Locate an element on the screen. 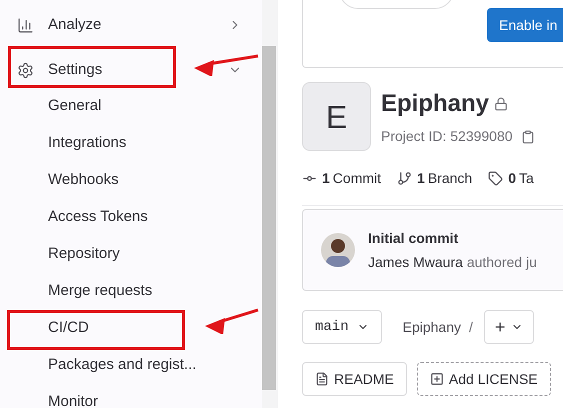  clipboard-icon is located at coordinates (527, 137).